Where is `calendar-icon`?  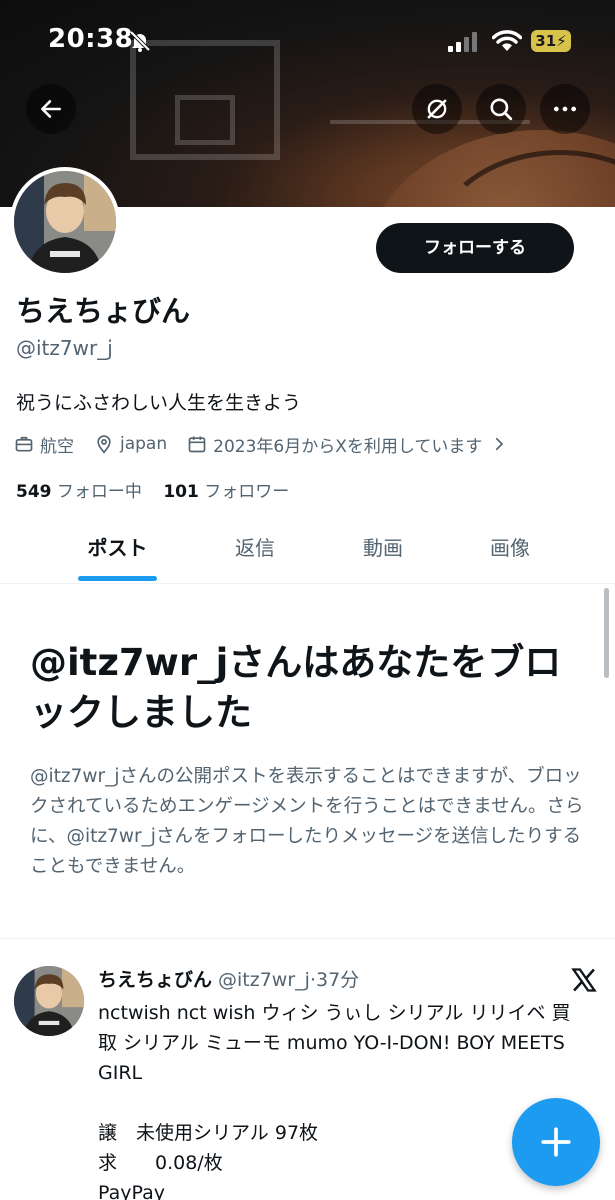 calendar-icon is located at coordinates (197, 444).